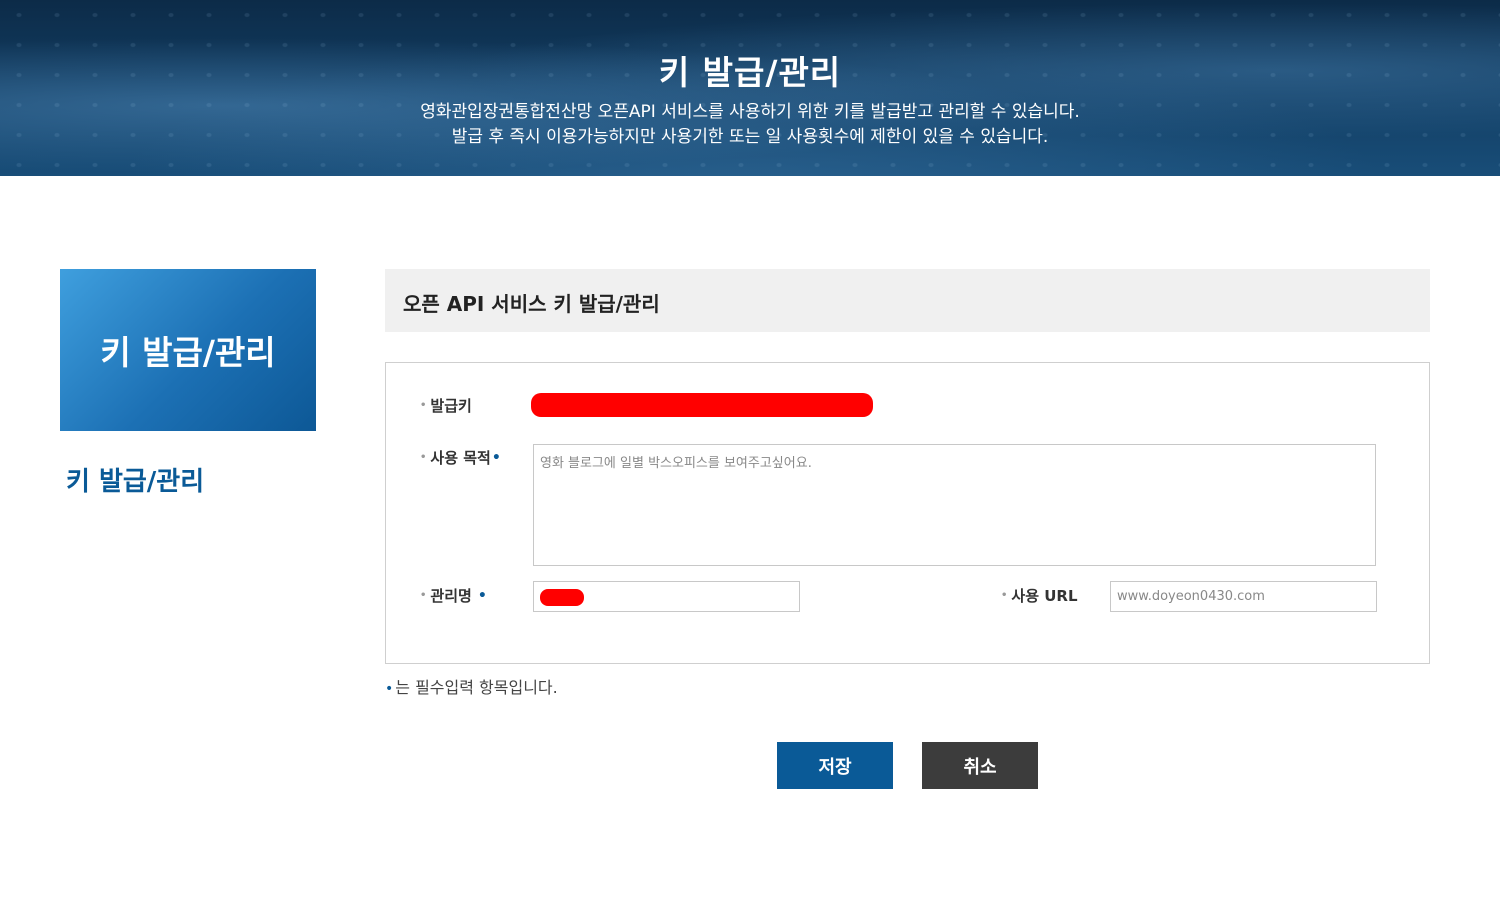 Image resolution: width=1500 pixels, height=907 pixels. I want to click on manager-name-input, so click(666, 596).